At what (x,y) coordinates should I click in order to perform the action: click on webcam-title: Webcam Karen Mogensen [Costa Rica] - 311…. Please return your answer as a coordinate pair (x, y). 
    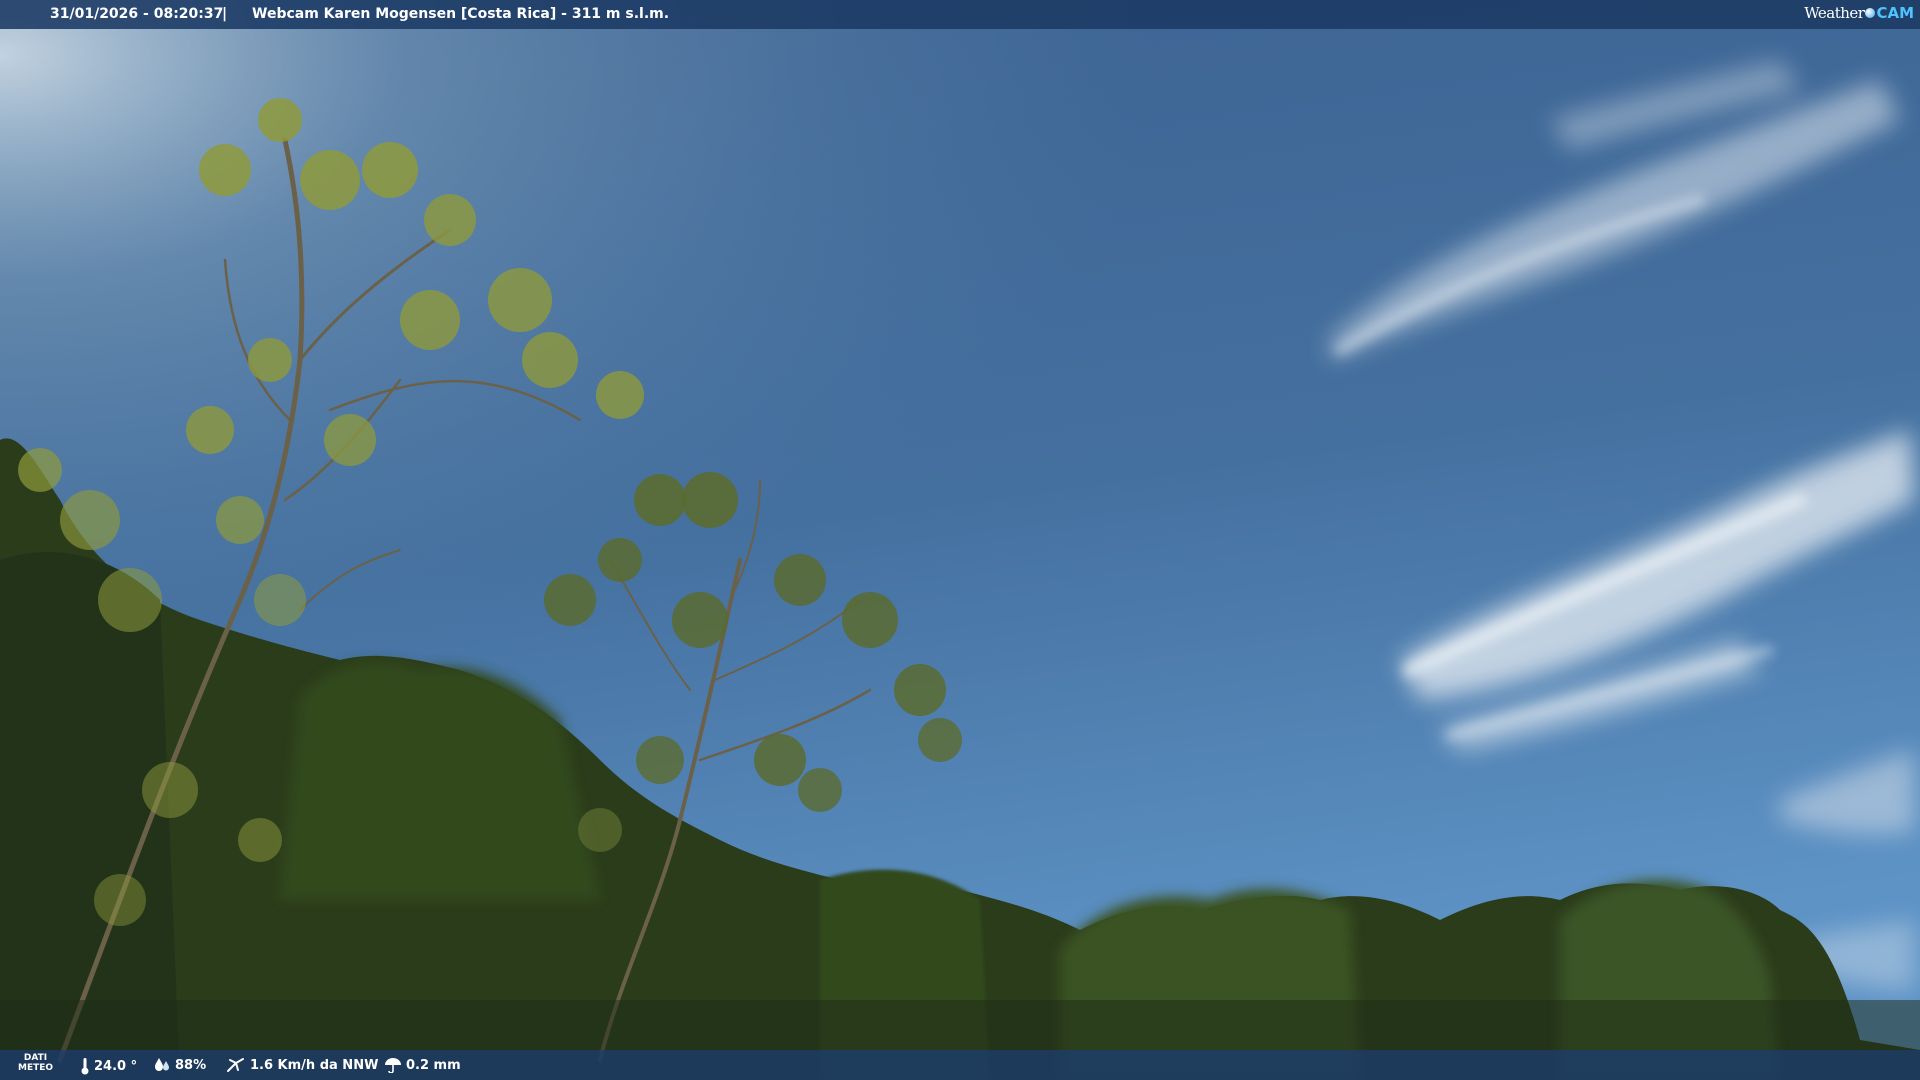
    Looking at the image, I should click on (461, 14).